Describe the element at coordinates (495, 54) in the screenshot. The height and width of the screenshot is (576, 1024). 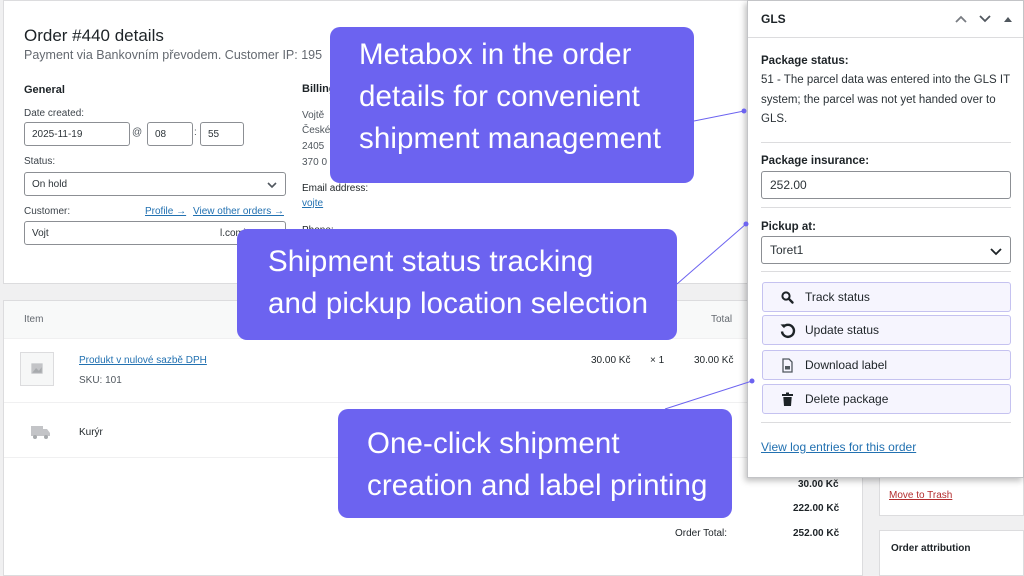
I see `callout-line: Metabox in the order` at that location.